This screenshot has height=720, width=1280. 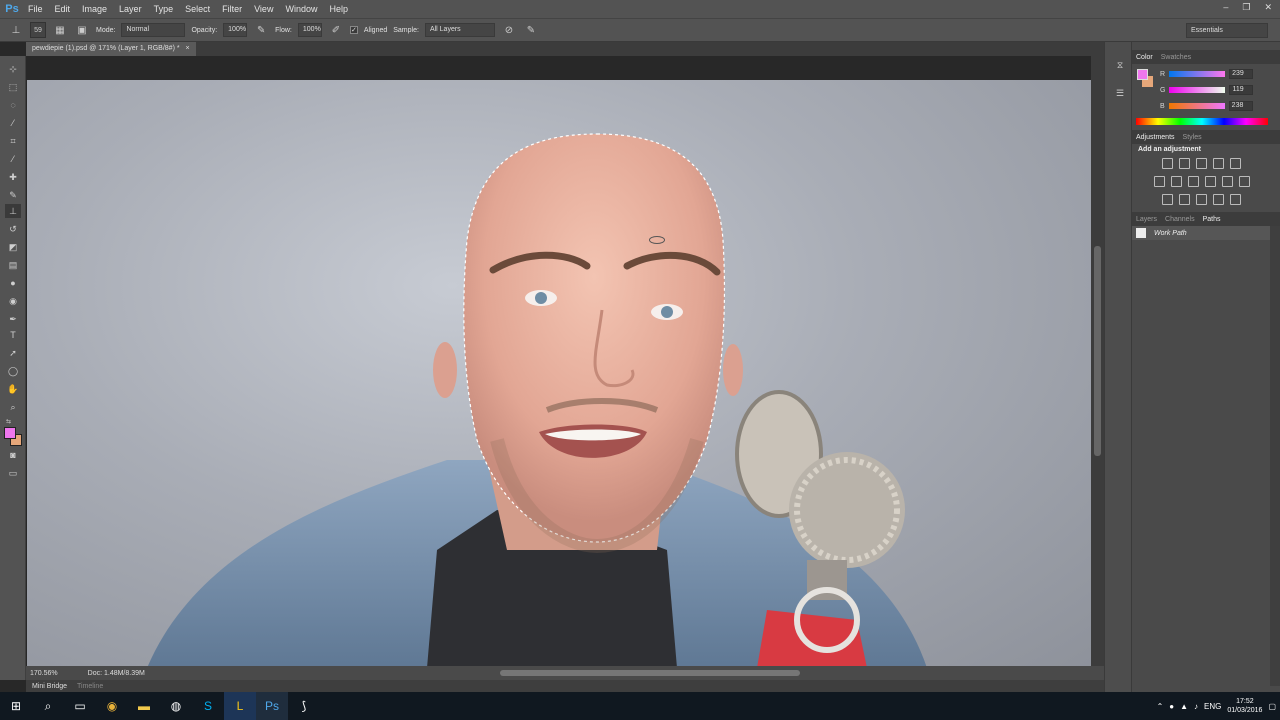 What do you see at coordinates (1206, 106) in the screenshot?
I see `color-slider-b: B 238` at bounding box center [1206, 106].